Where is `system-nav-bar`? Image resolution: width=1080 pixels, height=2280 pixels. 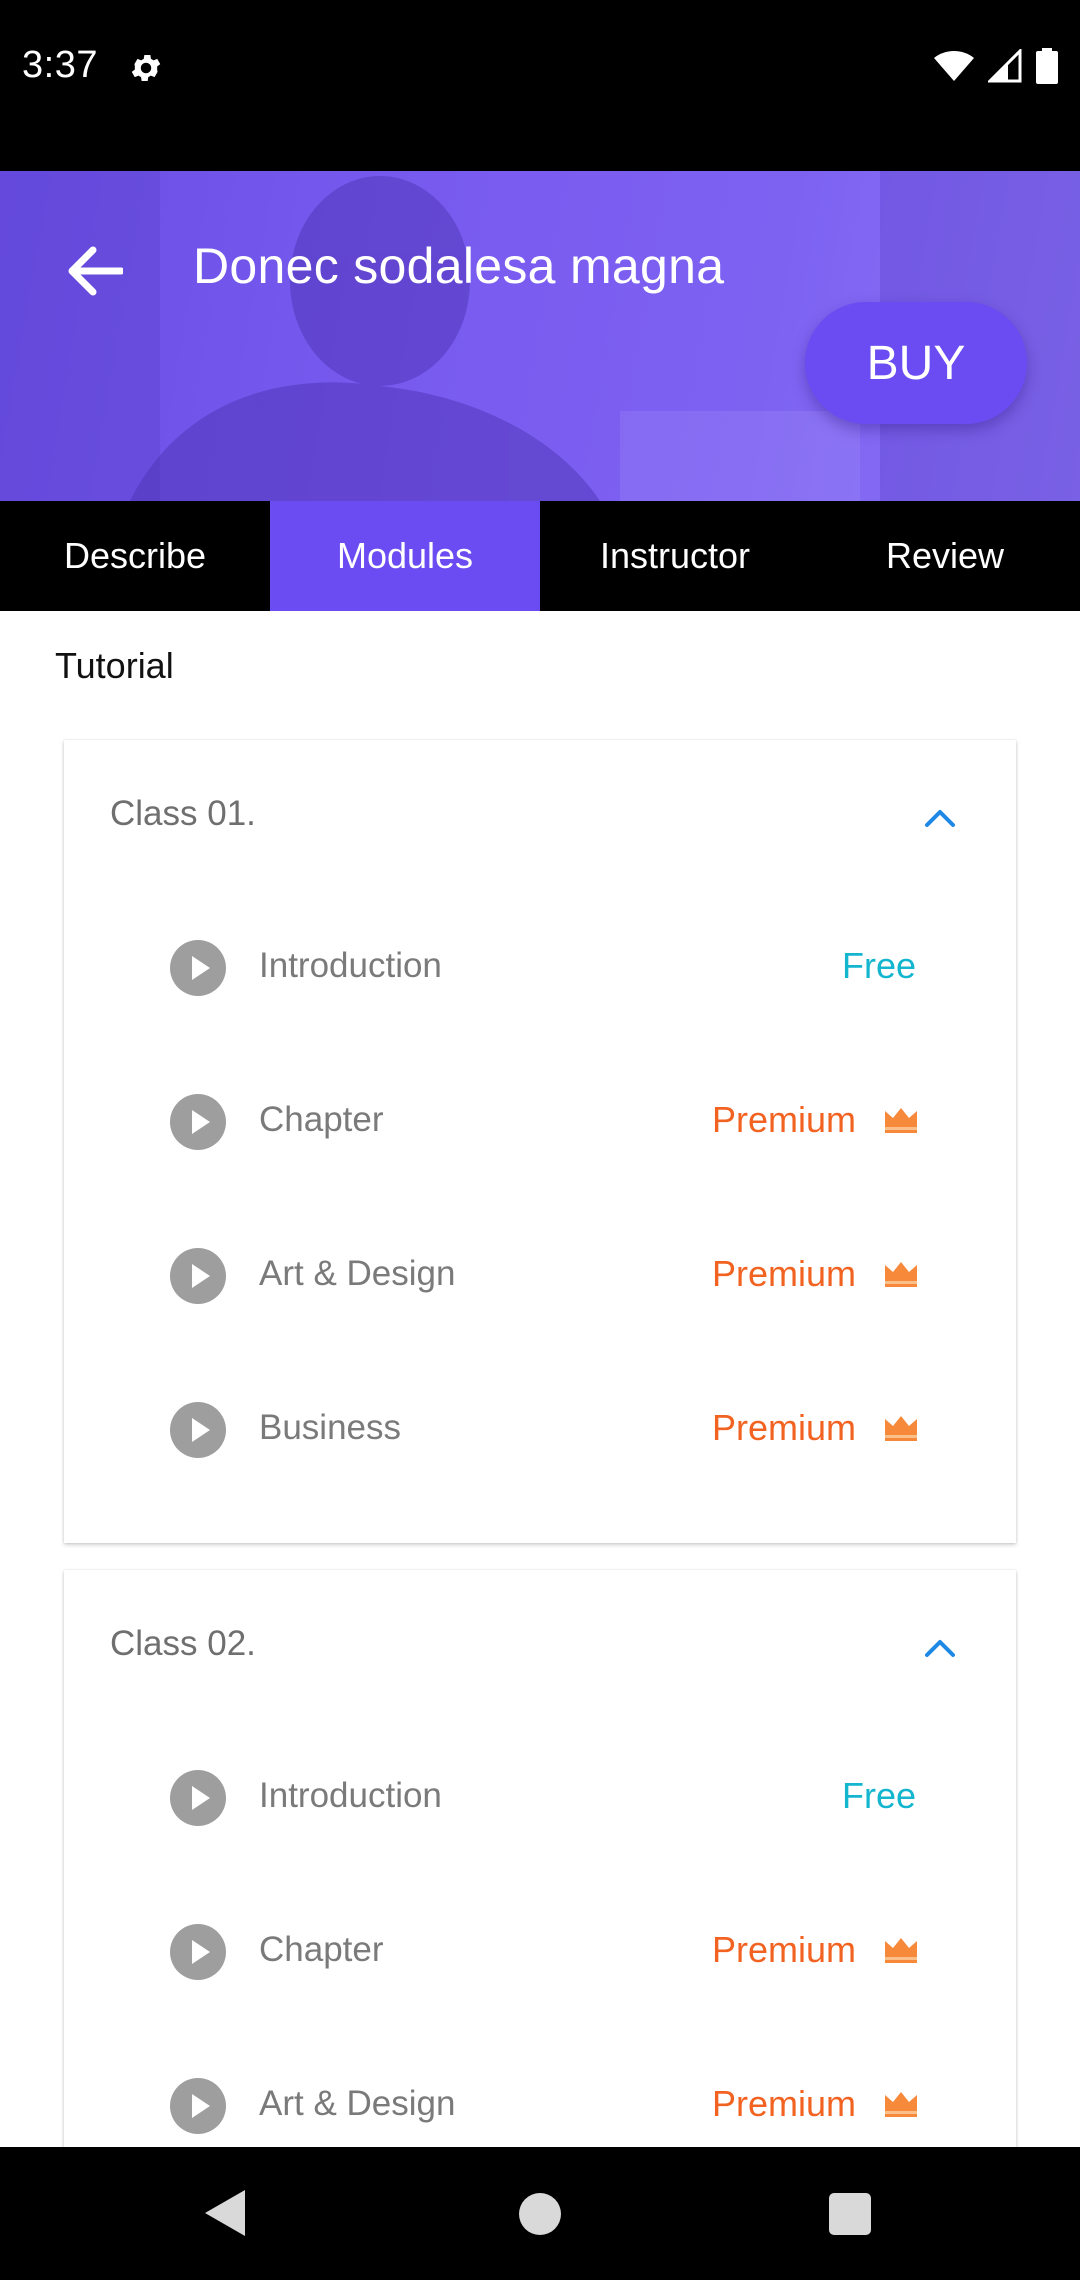 system-nav-bar is located at coordinates (540, 2213).